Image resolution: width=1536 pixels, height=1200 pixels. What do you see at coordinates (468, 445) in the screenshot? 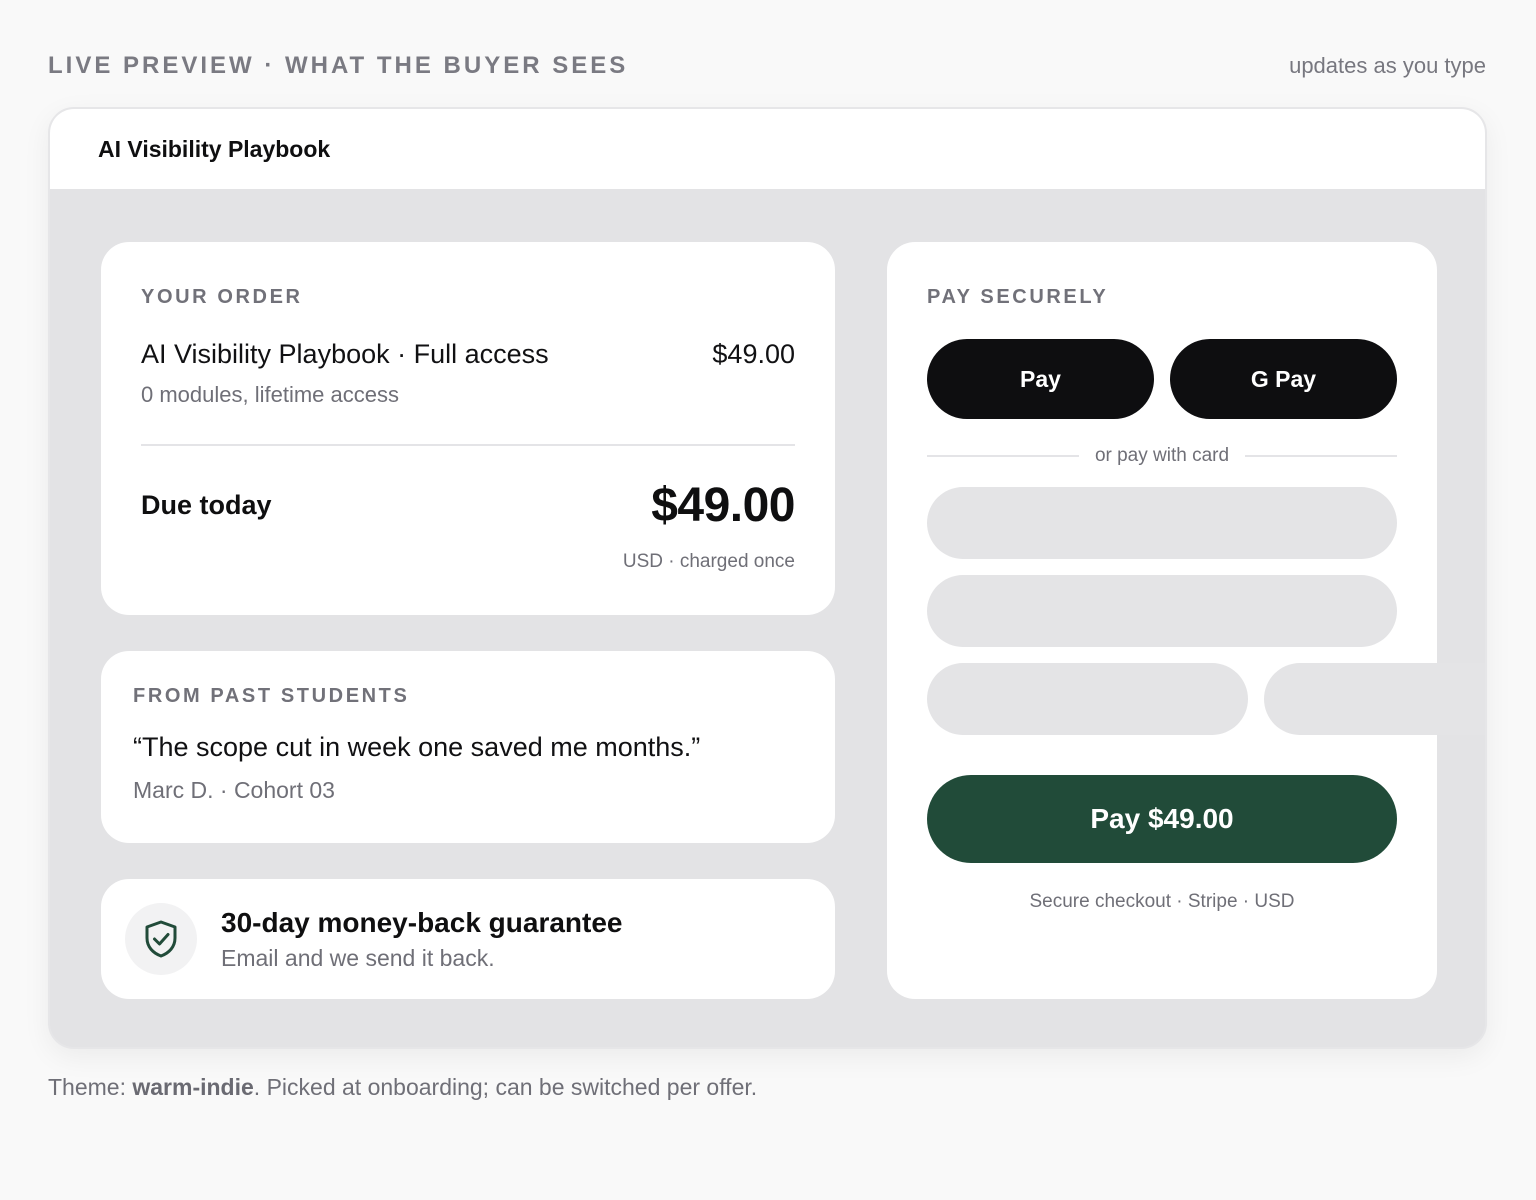
I see `order-divider` at bounding box center [468, 445].